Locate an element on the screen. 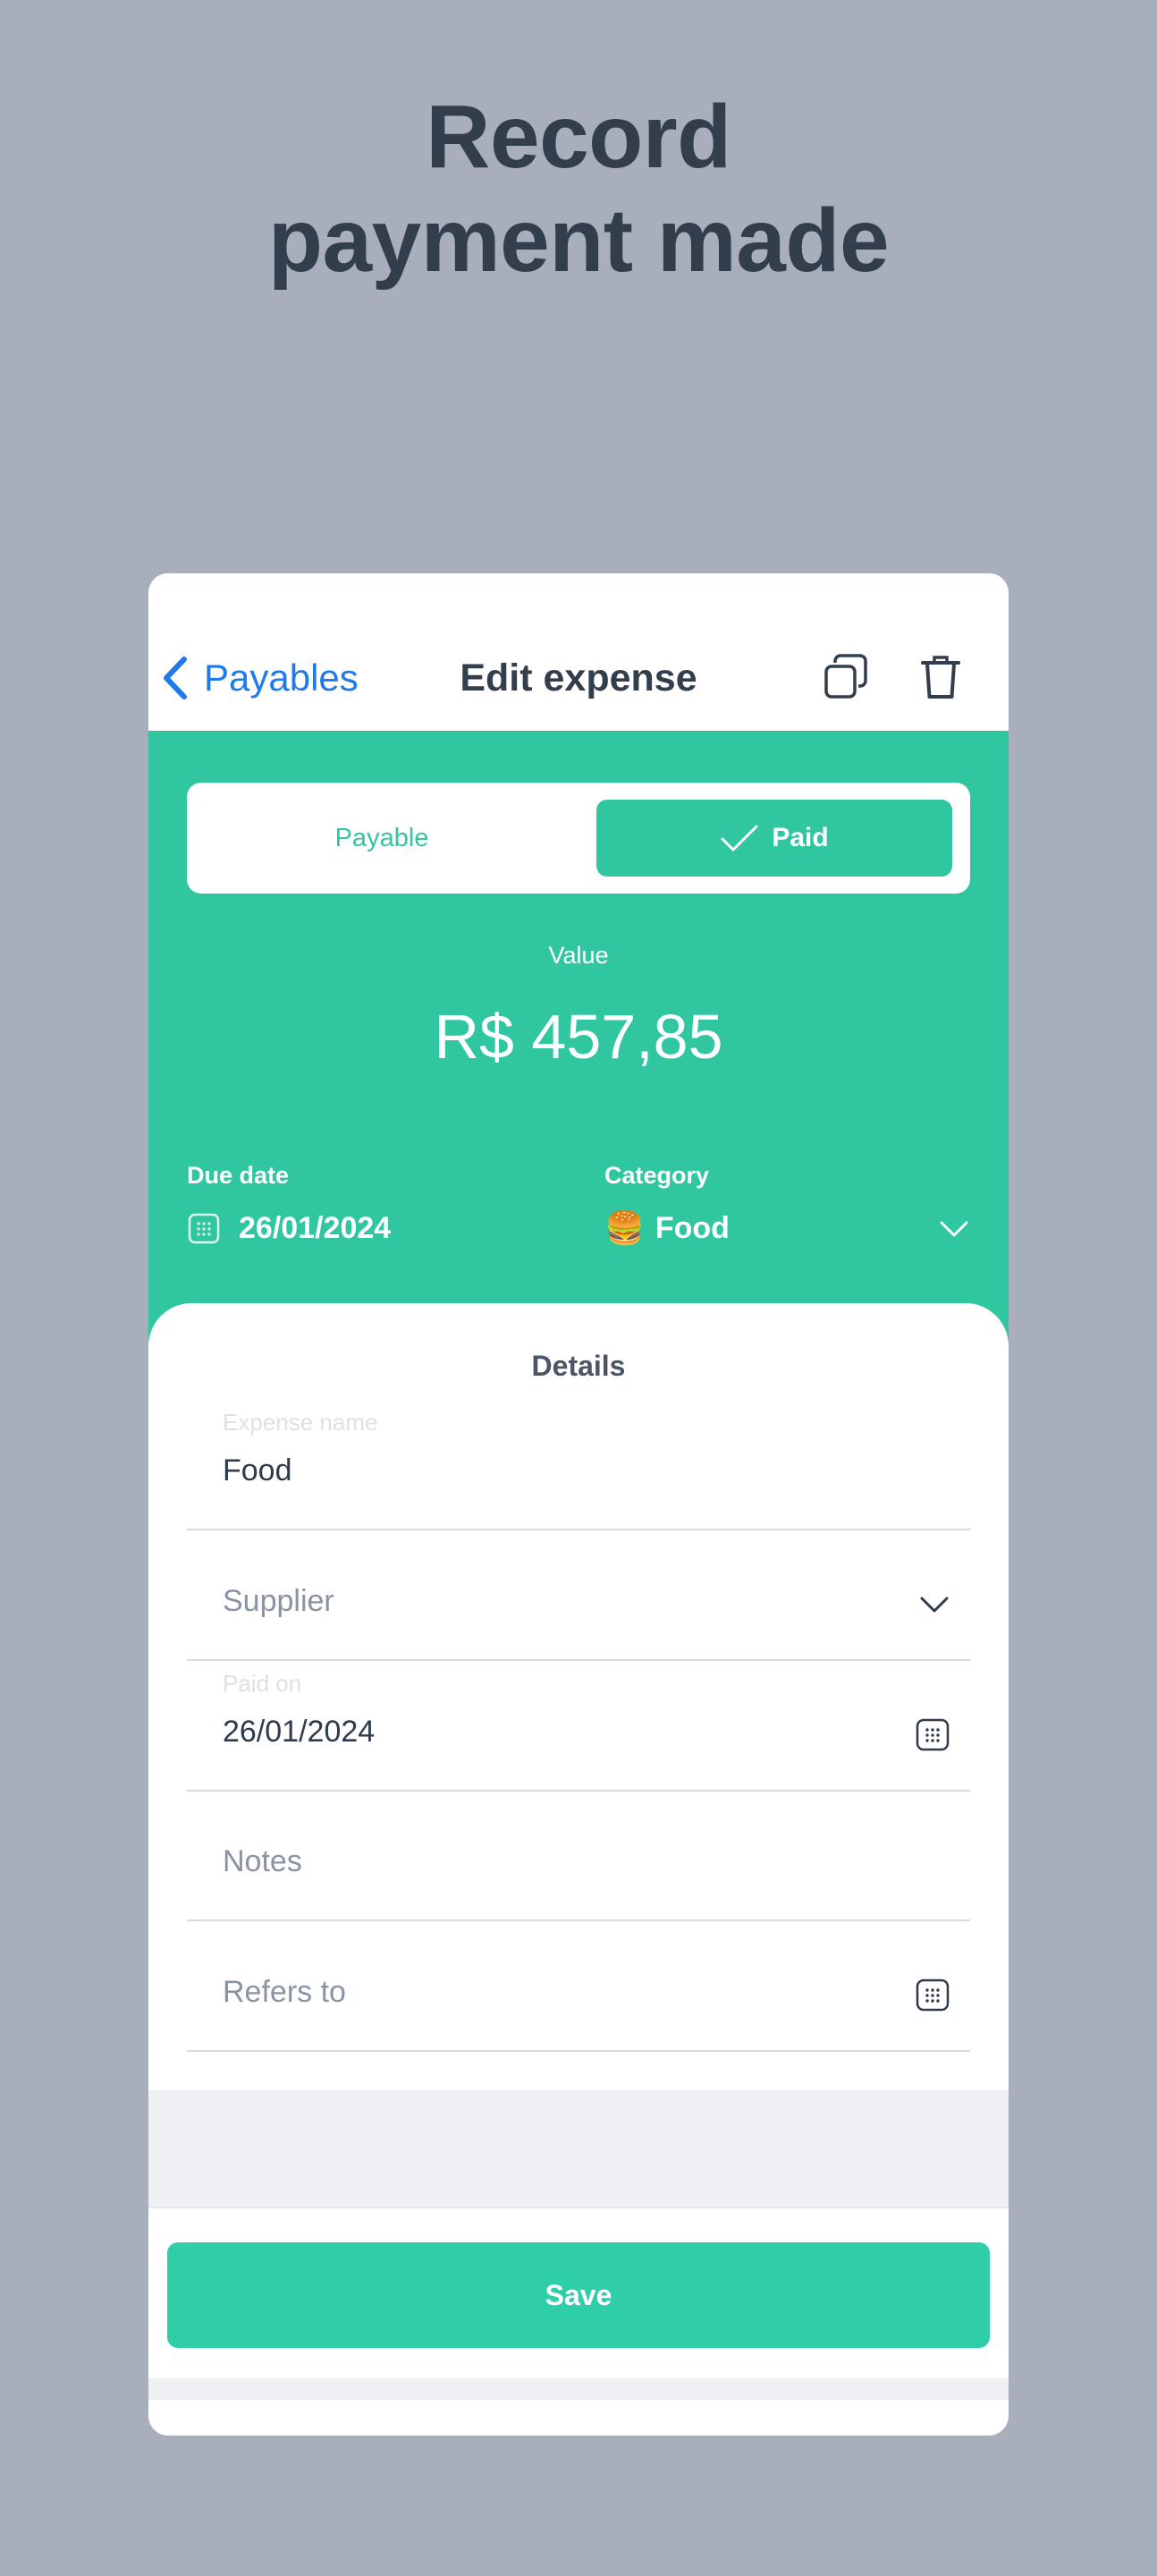 The height and width of the screenshot is (2576, 1157). delete-button is located at coordinates (941, 677).